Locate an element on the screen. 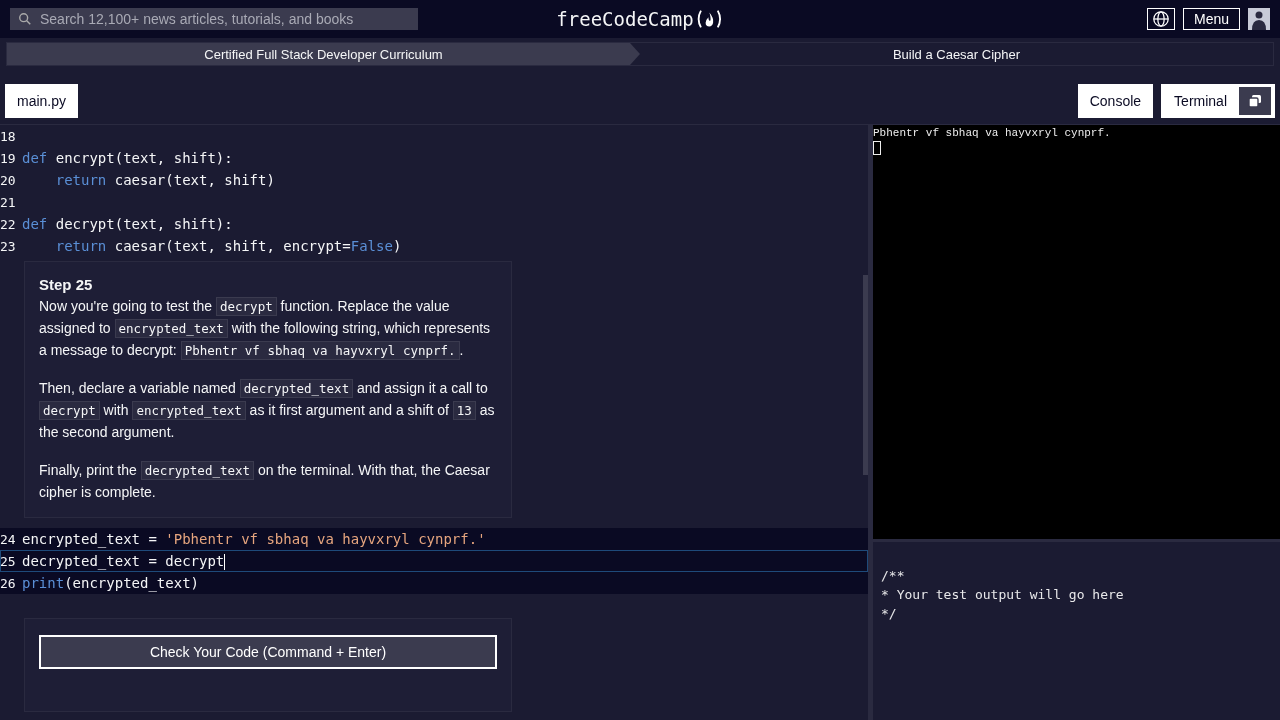 Image resolution: width=1280 pixels, height=720 pixels. line-number: 22 is located at coordinates (8, 224).